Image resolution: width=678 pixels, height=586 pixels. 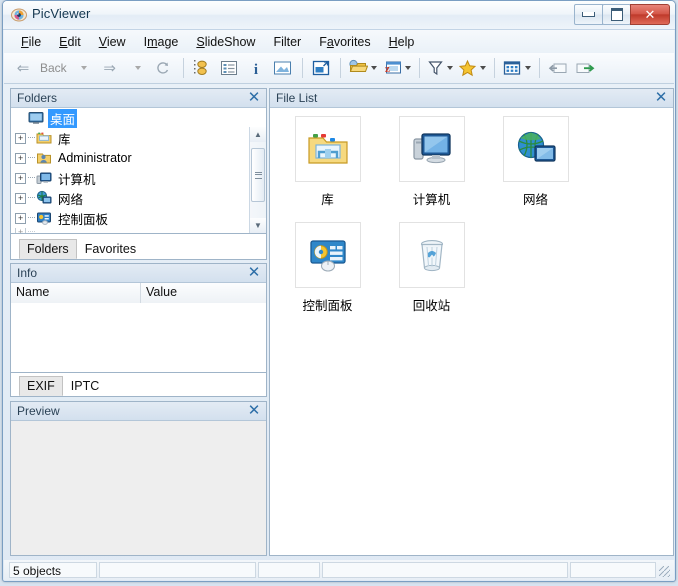 I want to click on tree-item-partial: +, so click(x=138, y=230).